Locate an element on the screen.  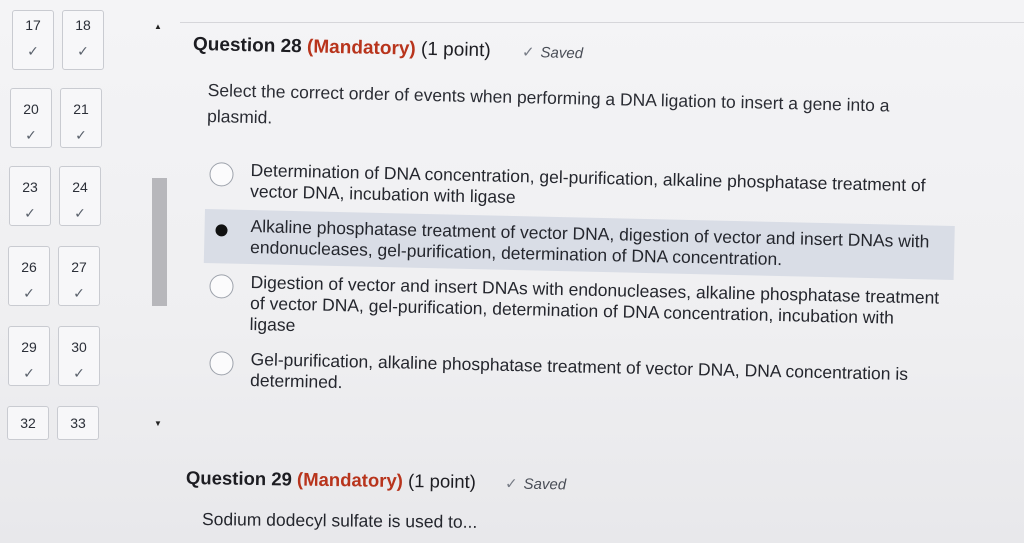
nav-number: 20 is located at coordinates (31, 109).